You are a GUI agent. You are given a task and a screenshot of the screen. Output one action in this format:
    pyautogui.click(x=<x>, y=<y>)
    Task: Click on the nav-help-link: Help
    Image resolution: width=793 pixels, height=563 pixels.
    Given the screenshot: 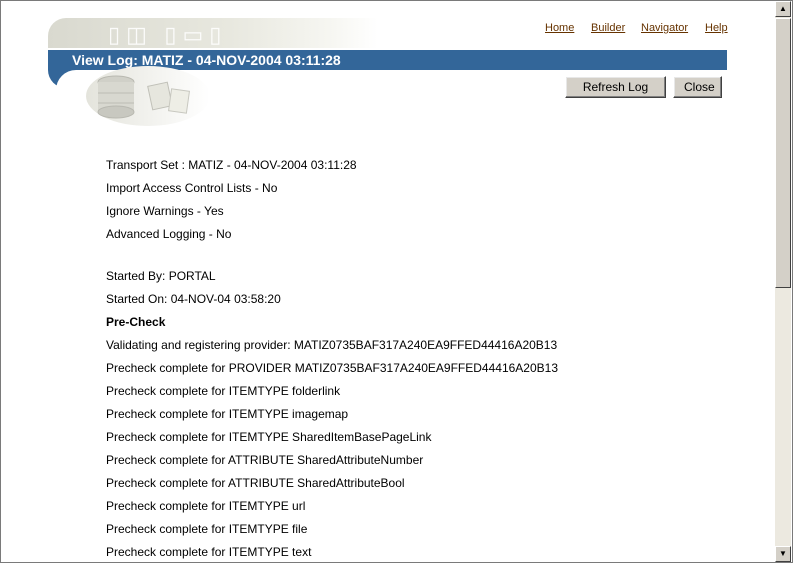 What is the action you would take?
    pyautogui.click(x=716, y=28)
    